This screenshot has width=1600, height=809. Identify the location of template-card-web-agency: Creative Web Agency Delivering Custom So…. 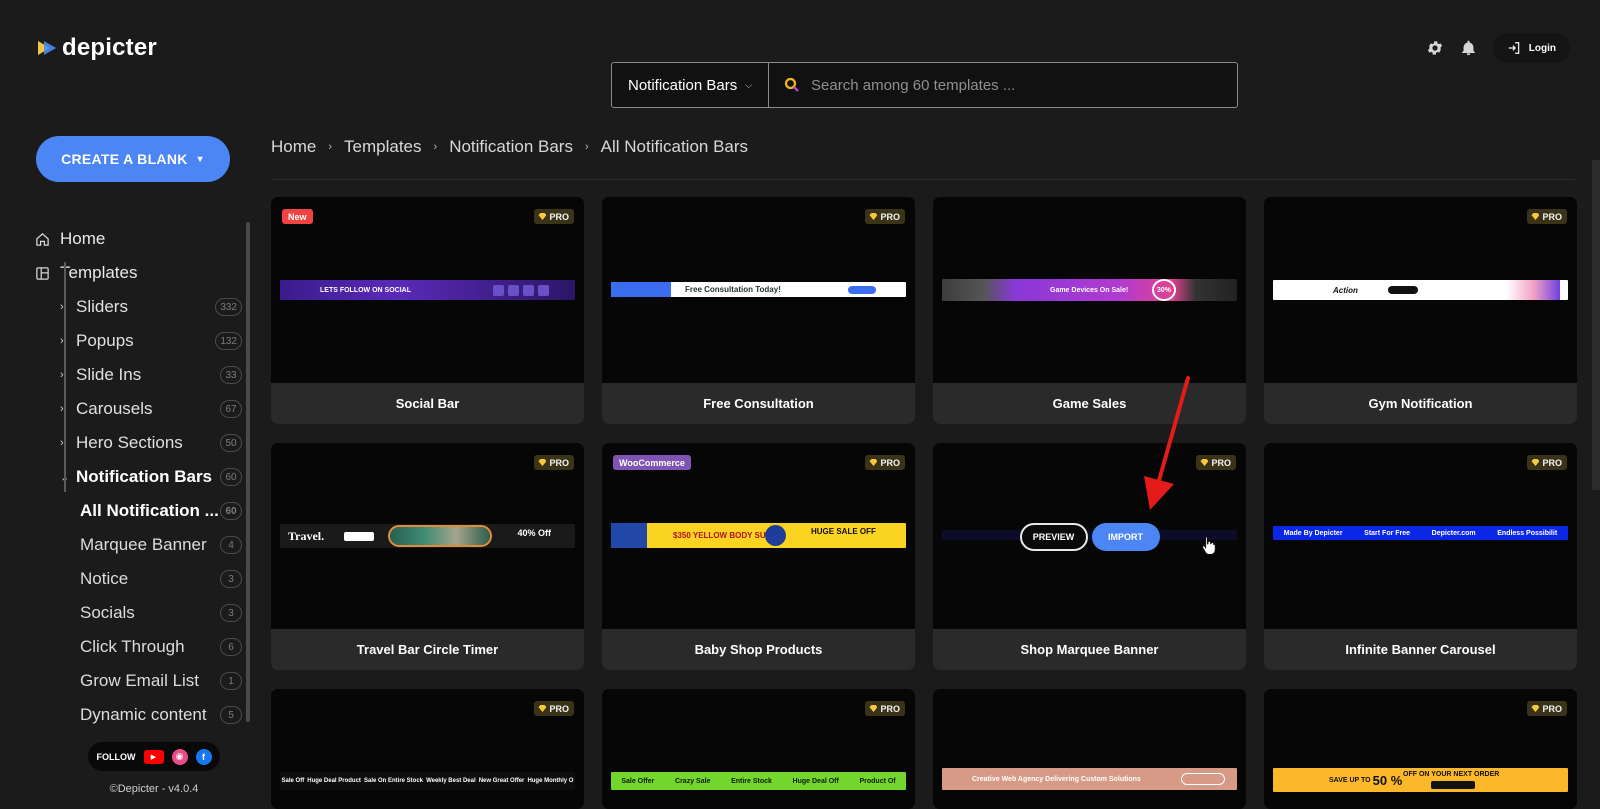
(1089, 749).